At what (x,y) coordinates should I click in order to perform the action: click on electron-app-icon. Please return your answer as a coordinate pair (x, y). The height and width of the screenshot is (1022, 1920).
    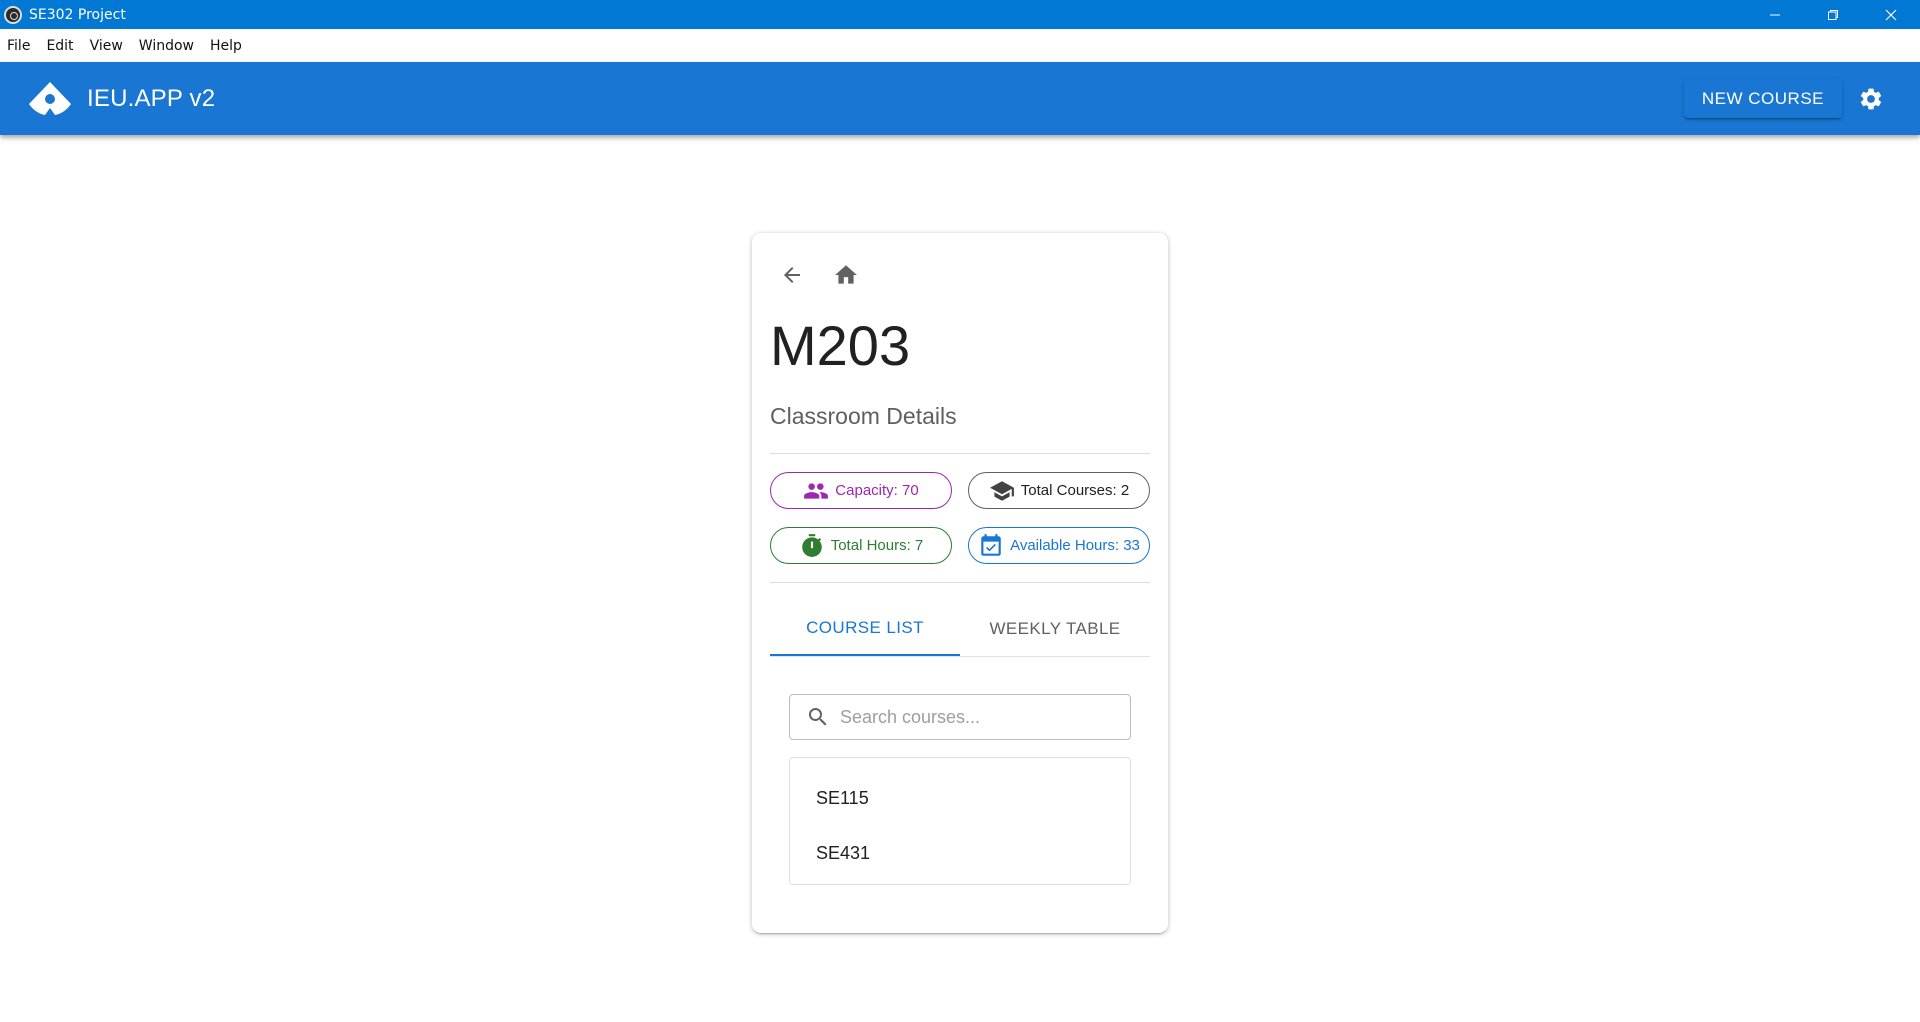
    Looking at the image, I should click on (13, 14).